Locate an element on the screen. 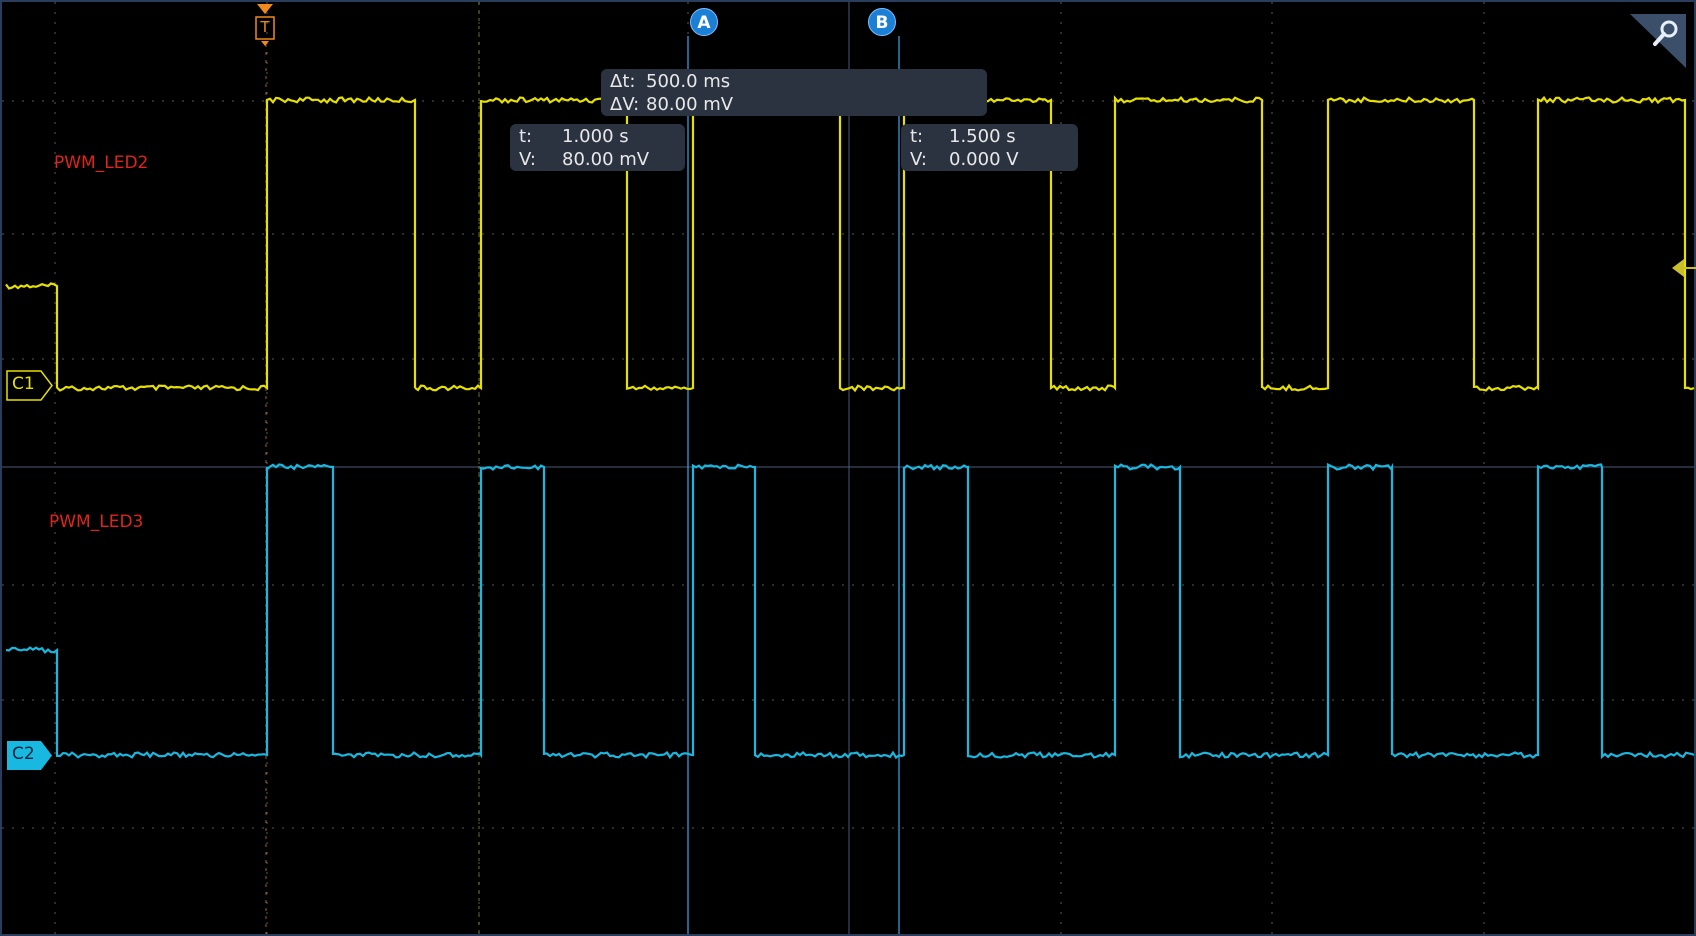 The width and height of the screenshot is (1696, 936). channel-2-marker-icon: C2 is located at coordinates (30, 755).